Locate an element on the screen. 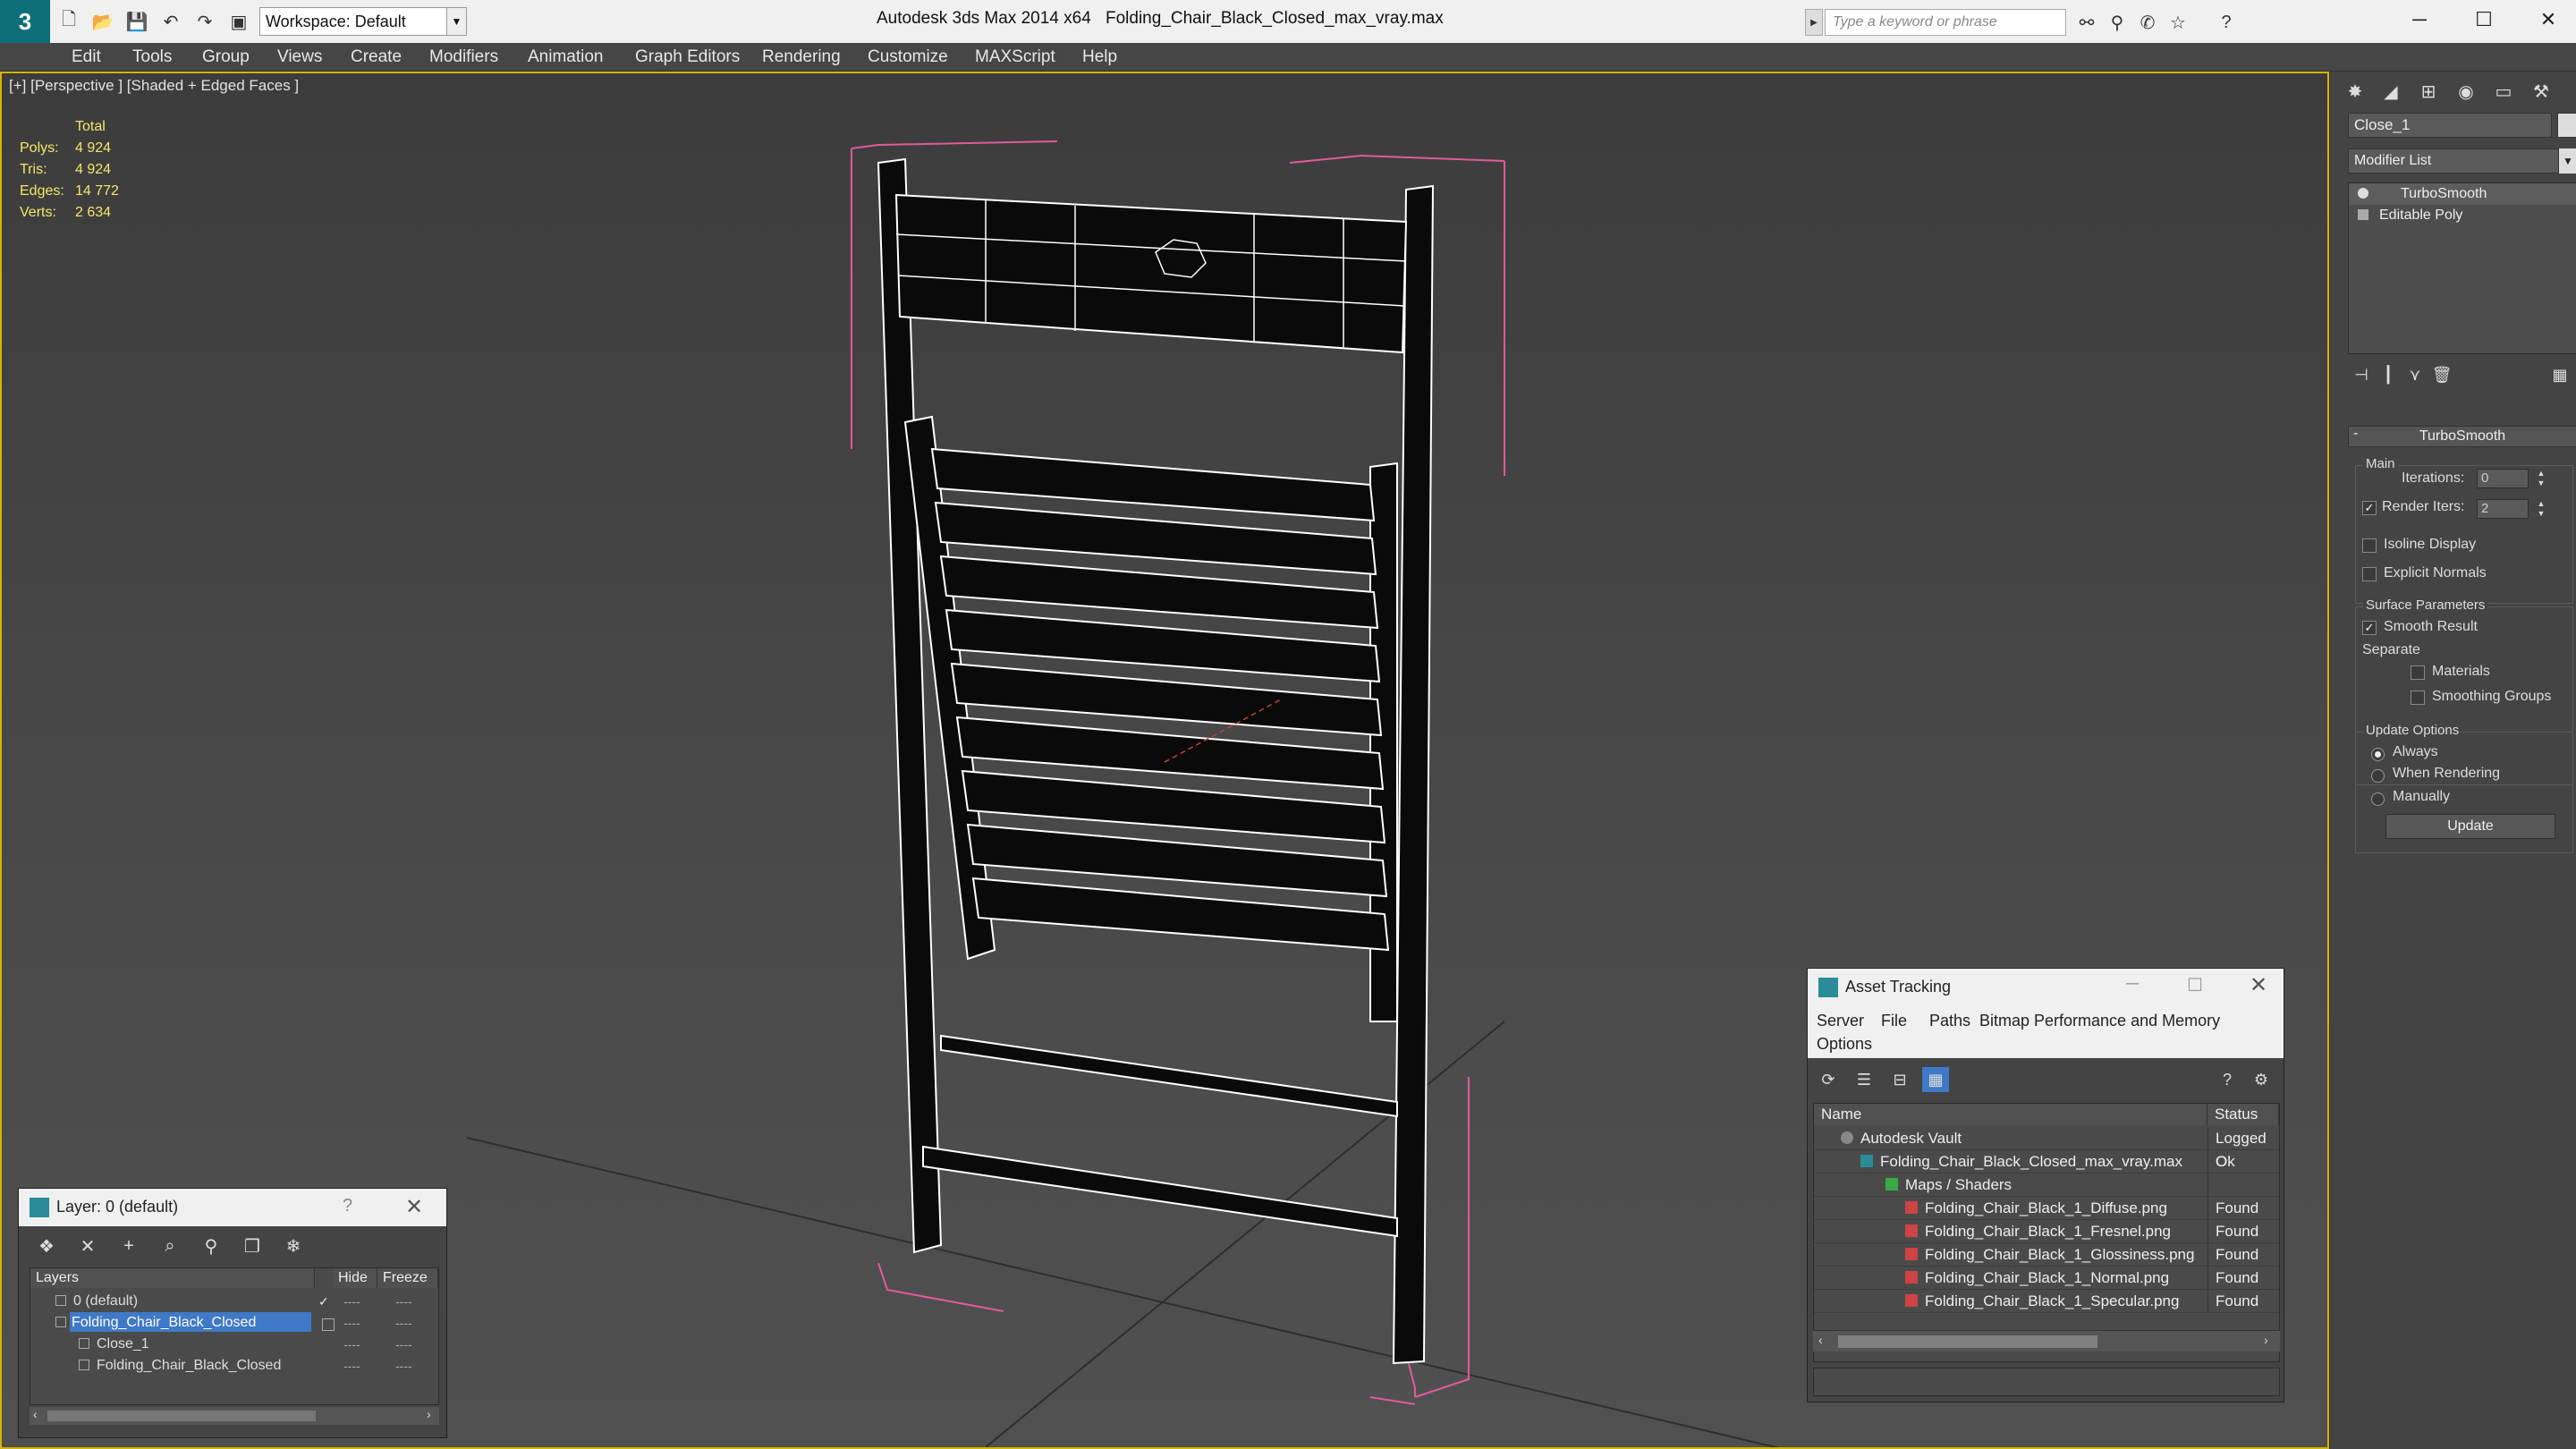 The height and width of the screenshot is (1449, 2576). menu-server: Server is located at coordinates (1840, 1021).